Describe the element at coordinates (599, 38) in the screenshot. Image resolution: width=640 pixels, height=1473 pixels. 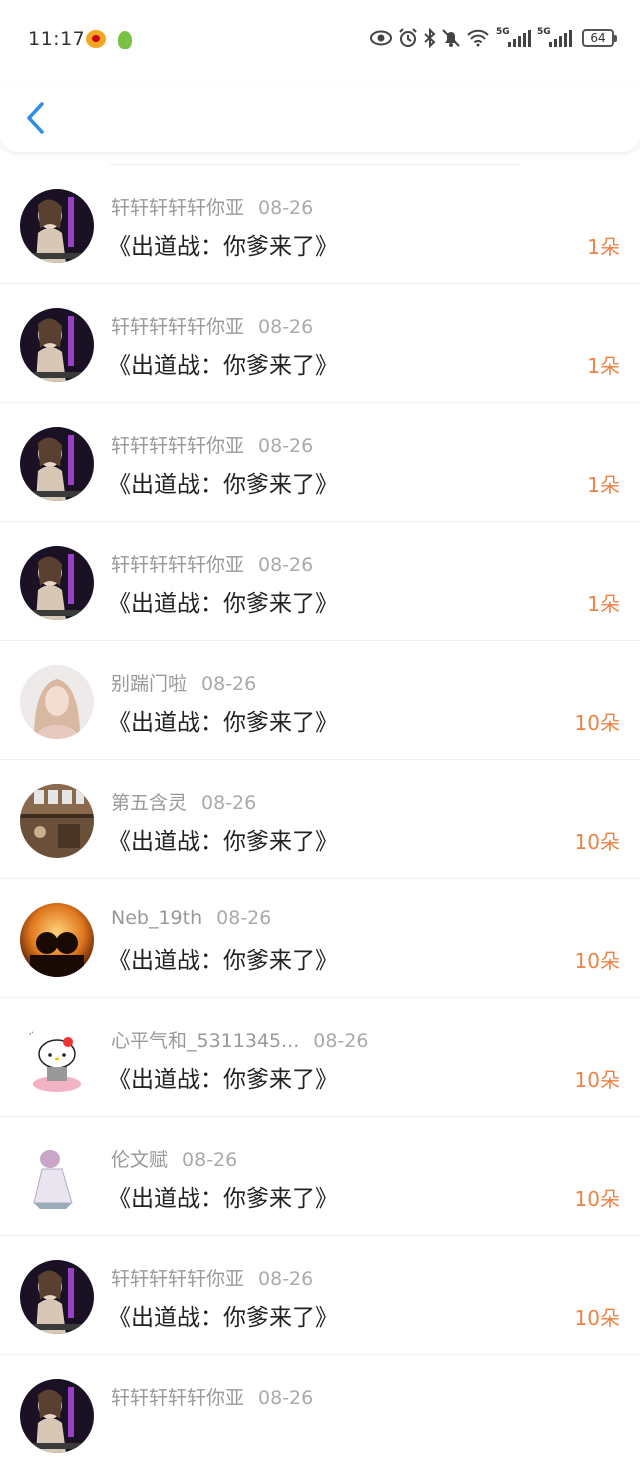
I see `battery-indicator: 64` at that location.